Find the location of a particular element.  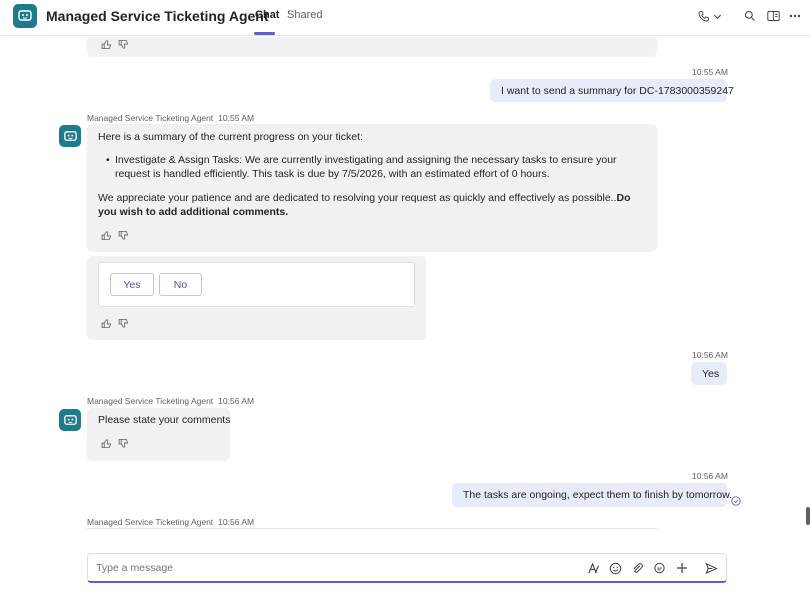

send-icon is located at coordinates (711, 568).